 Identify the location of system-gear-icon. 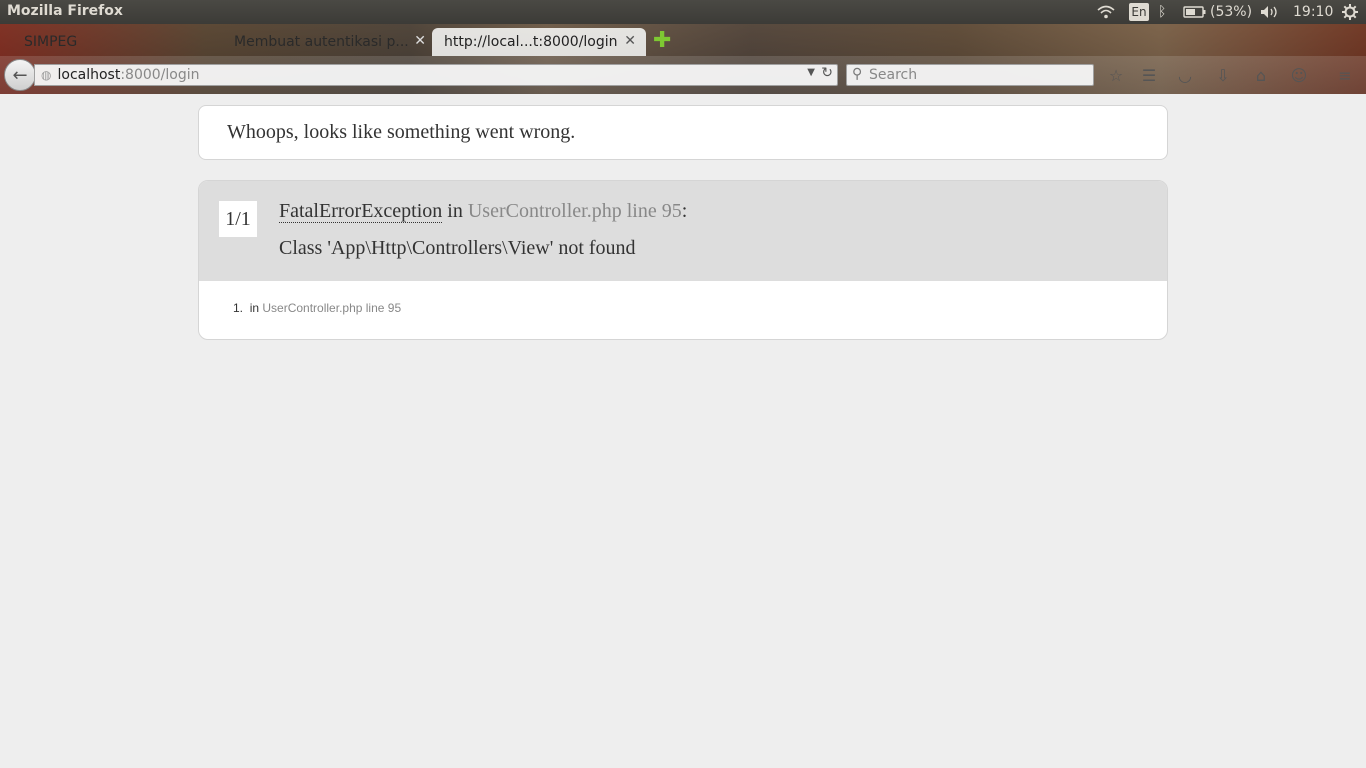
(1350, 12).